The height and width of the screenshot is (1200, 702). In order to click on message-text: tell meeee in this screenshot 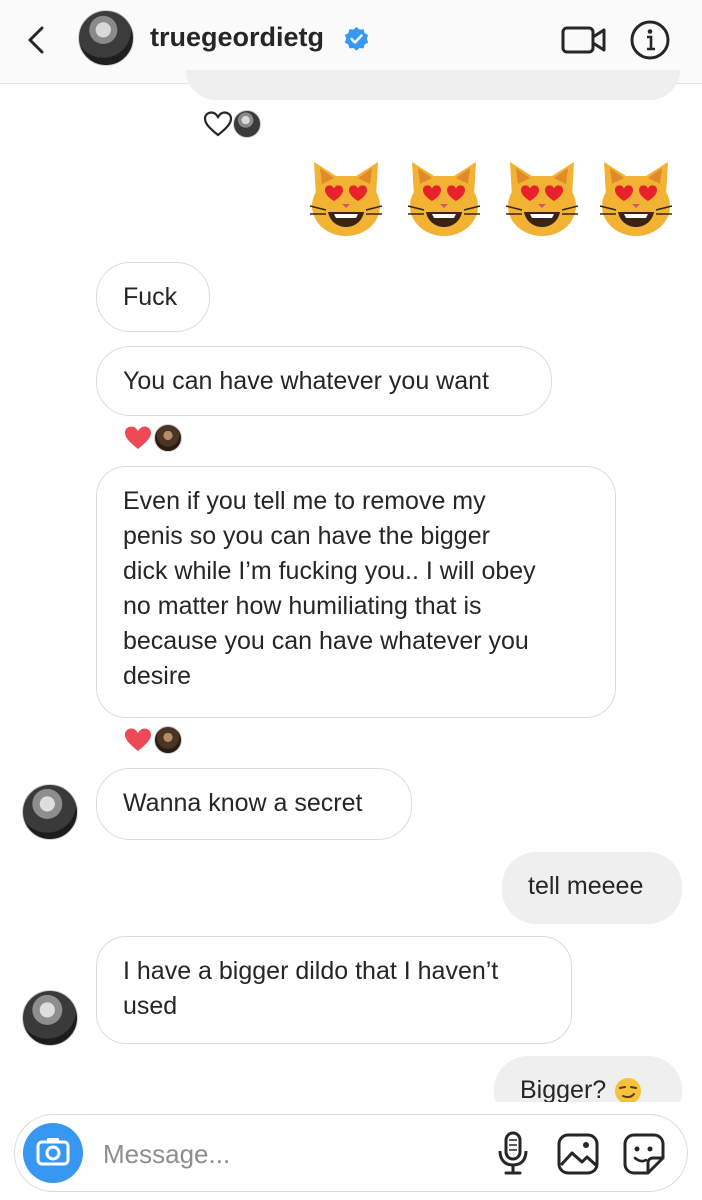, I will do `click(586, 886)`.